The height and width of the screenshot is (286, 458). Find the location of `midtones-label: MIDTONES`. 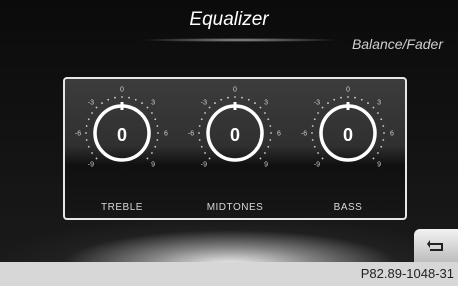

midtones-label: MIDTONES is located at coordinates (235, 207).